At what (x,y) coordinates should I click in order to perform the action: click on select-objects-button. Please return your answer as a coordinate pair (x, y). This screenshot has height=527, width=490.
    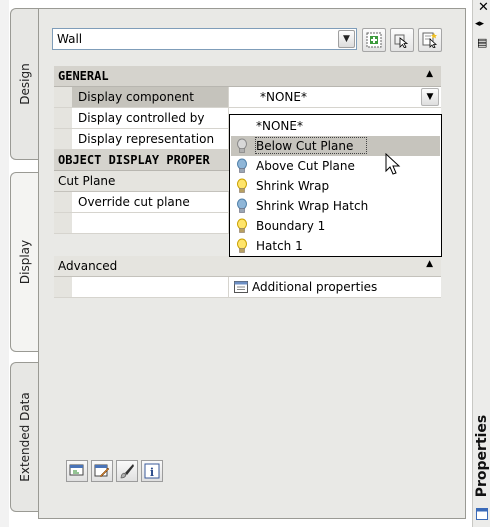
    Looking at the image, I should click on (402, 40).